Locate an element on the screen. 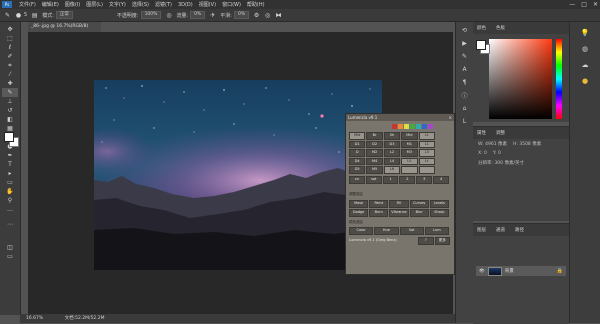 The image size is (600, 324). swatch-magenta is located at coordinates (430, 126).